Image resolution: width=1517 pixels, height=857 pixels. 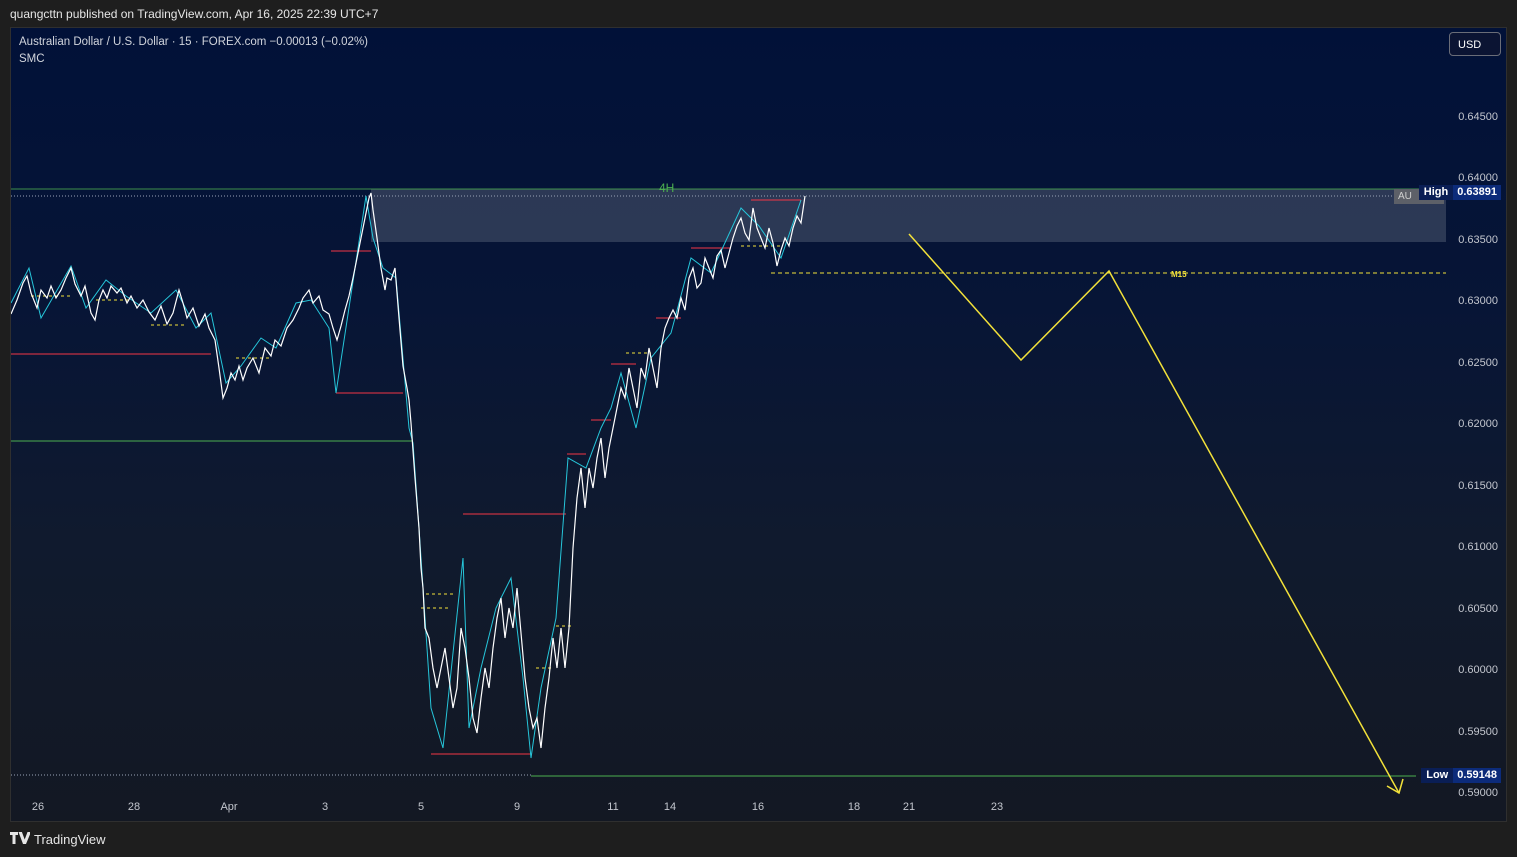 What do you see at coordinates (909, 807) in the screenshot?
I see `time-tick: 21` at bounding box center [909, 807].